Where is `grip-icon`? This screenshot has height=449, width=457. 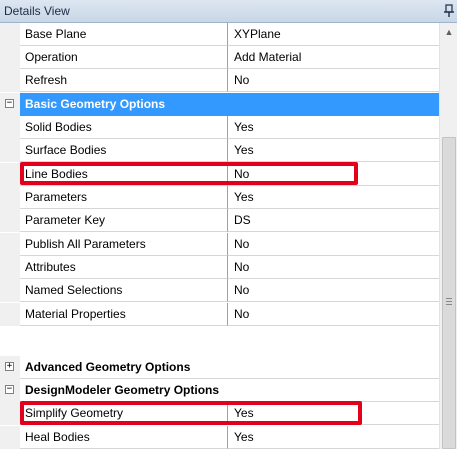 grip-icon is located at coordinates (449, 301).